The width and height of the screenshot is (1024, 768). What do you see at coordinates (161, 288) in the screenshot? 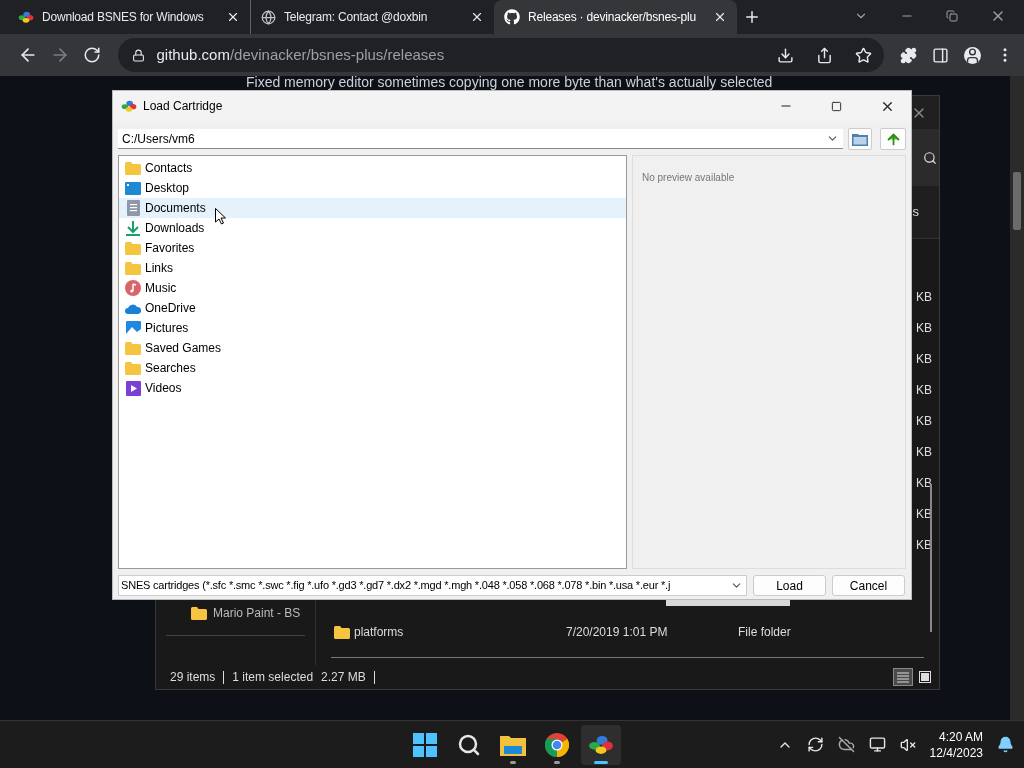
I see `folder-name: Music` at bounding box center [161, 288].